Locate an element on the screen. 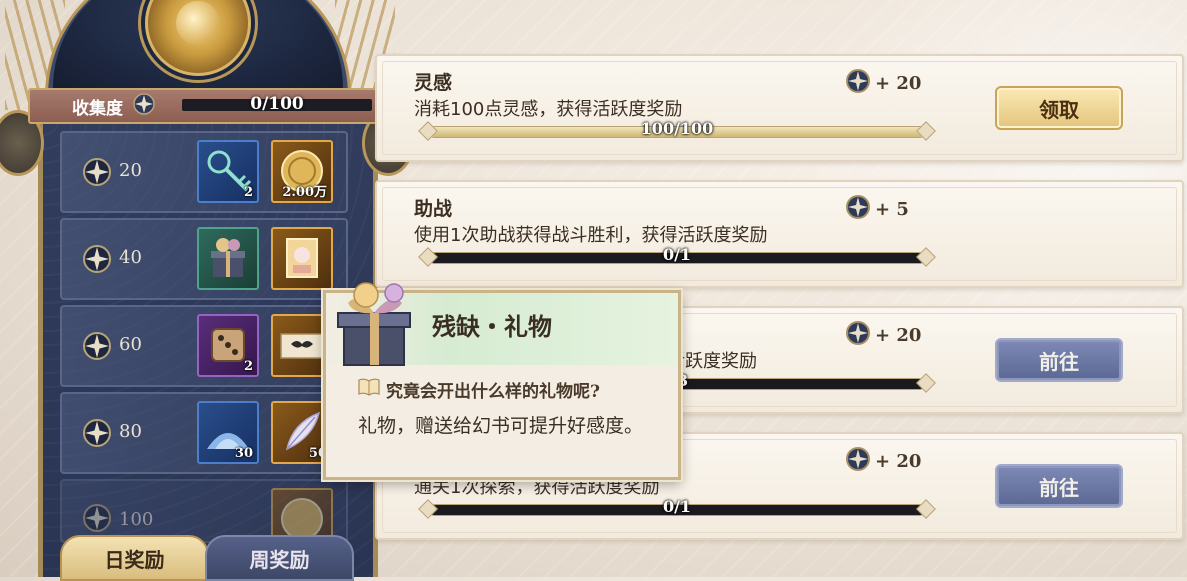 The height and width of the screenshot is (581, 1187). collection-value: 0/100 is located at coordinates (277, 104).